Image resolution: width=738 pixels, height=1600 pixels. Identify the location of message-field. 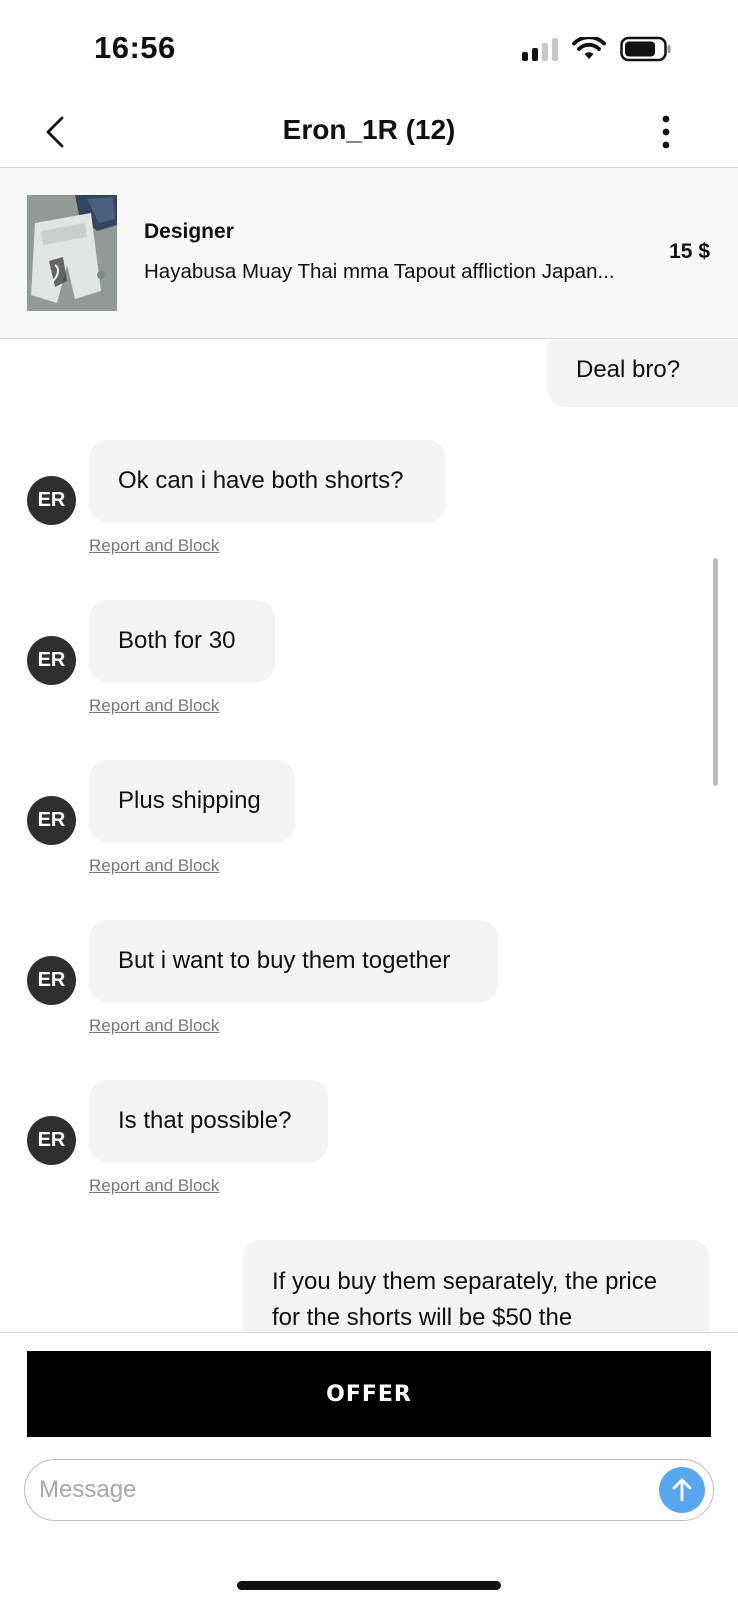
(369, 1490).